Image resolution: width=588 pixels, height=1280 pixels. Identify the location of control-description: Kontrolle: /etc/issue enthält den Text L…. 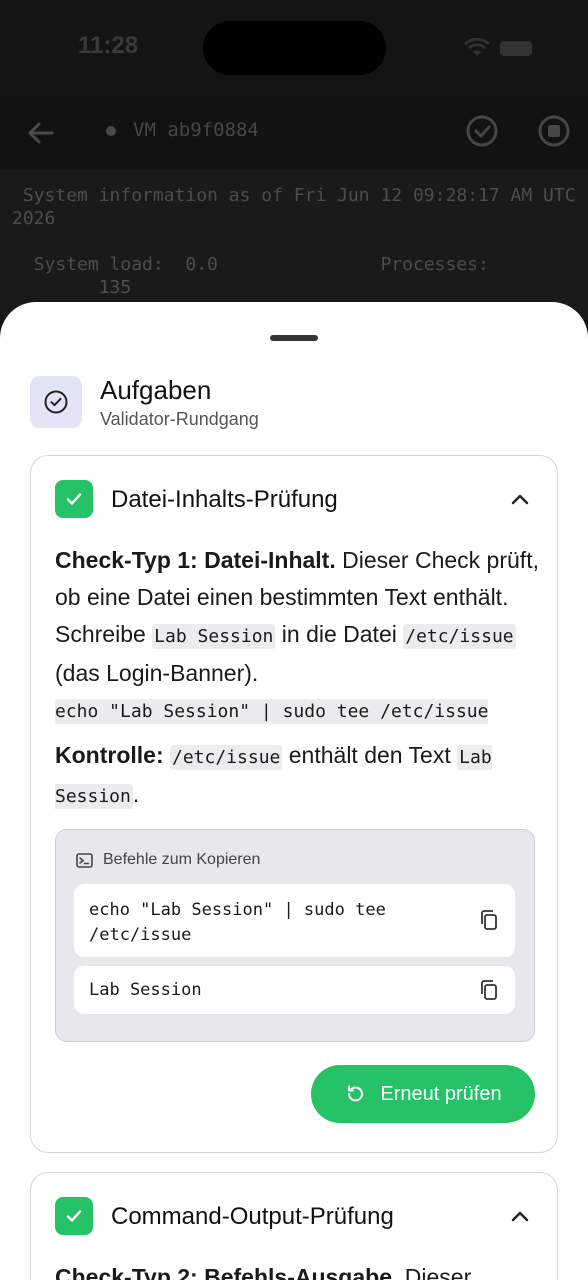
(297, 776).